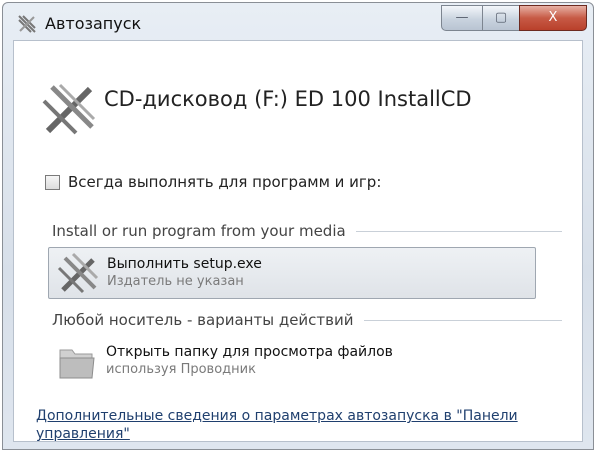 The height and width of the screenshot is (453, 598). Describe the element at coordinates (77, 364) in the screenshot. I see `folder-icon` at that location.